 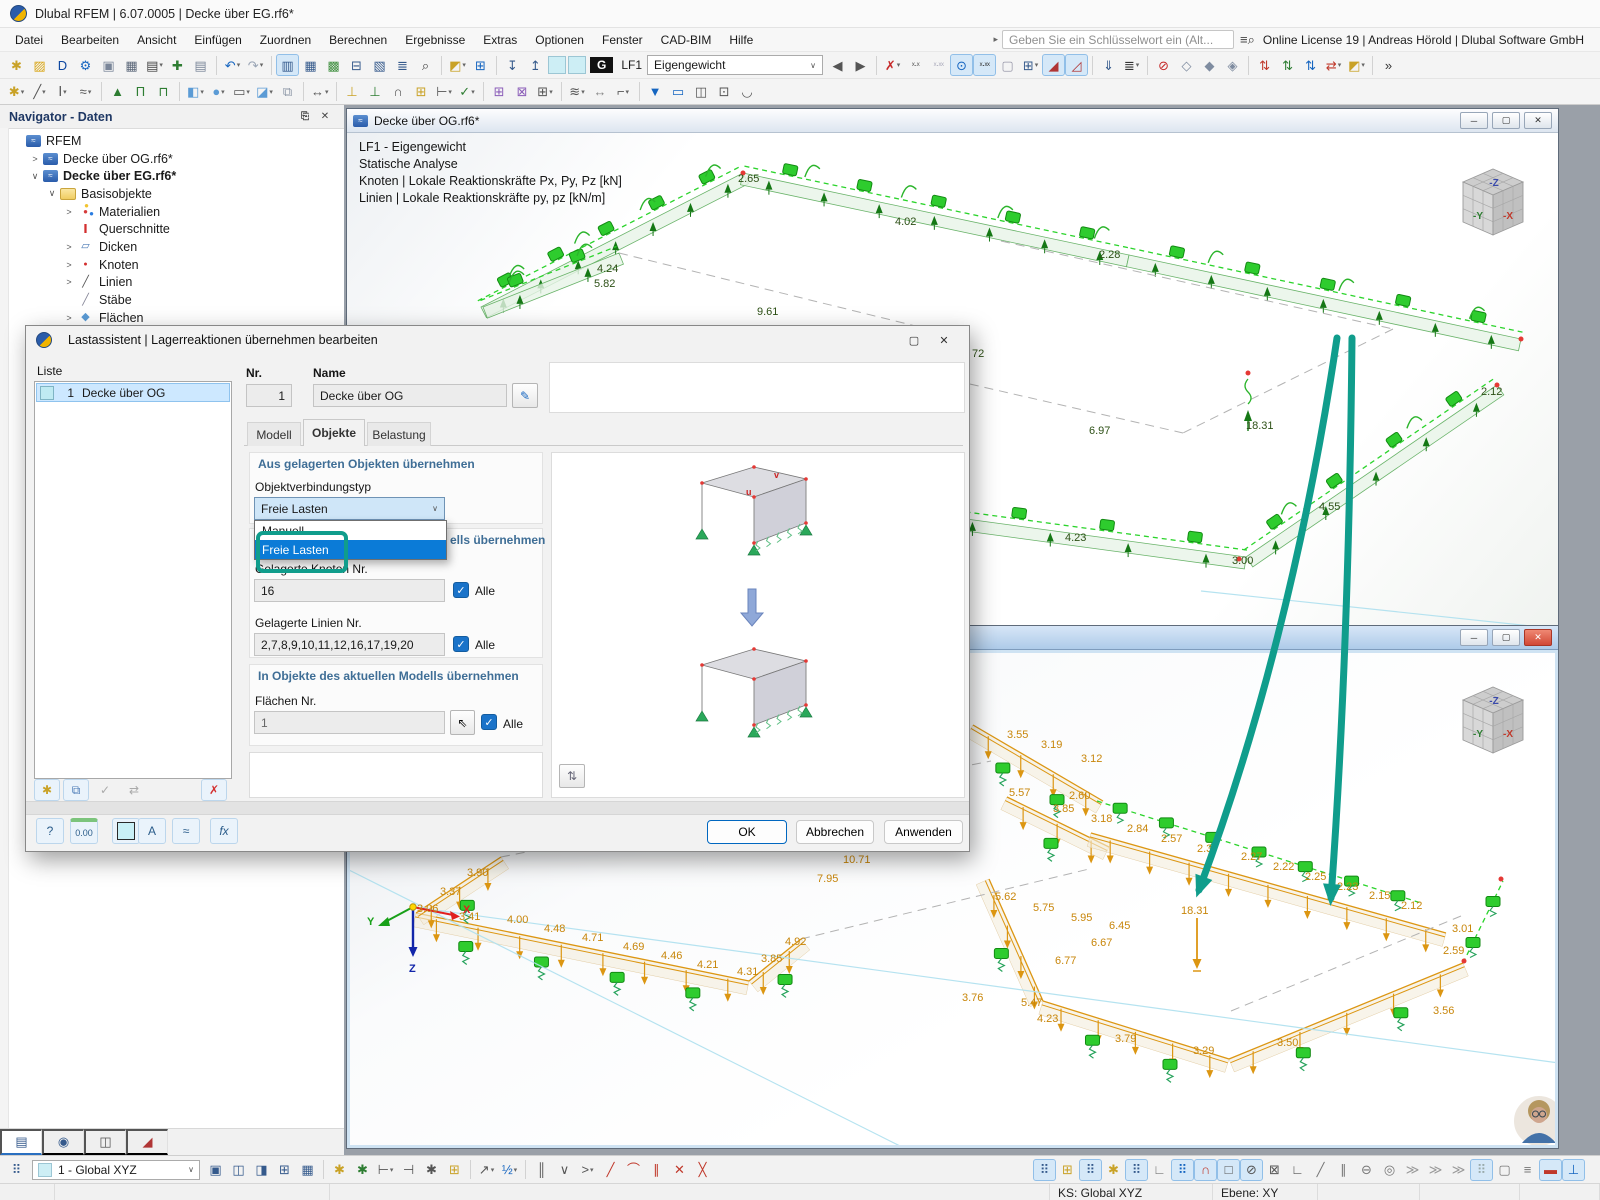 What do you see at coordinates (85, 92) in the screenshot?
I see `new-polyline: ≈ ▾` at bounding box center [85, 92].